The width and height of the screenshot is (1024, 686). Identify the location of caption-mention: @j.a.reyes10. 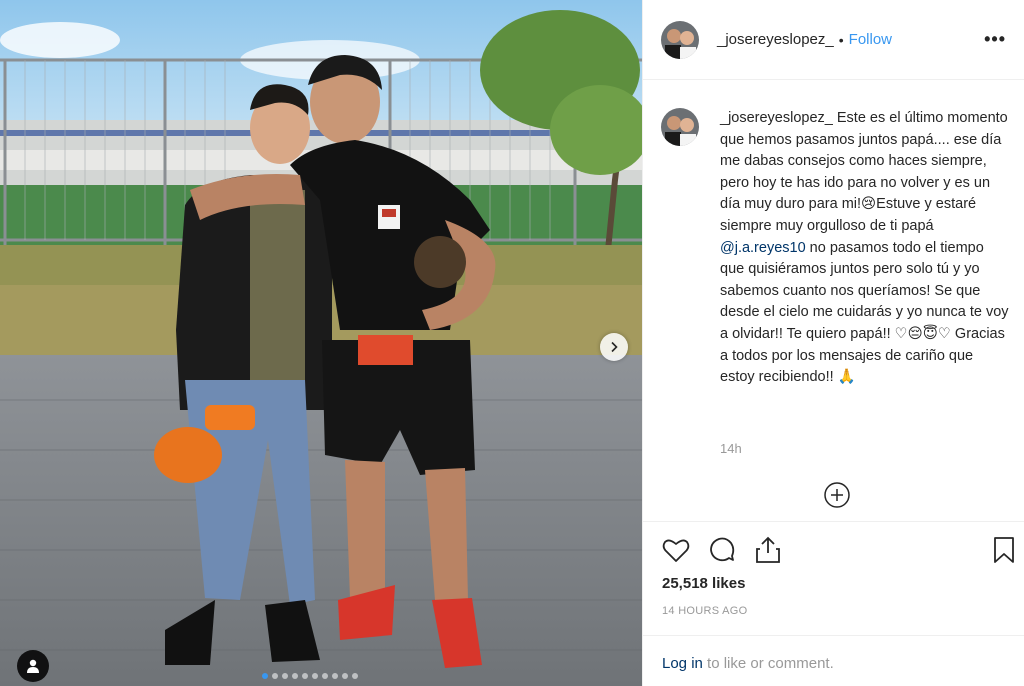
(763, 248).